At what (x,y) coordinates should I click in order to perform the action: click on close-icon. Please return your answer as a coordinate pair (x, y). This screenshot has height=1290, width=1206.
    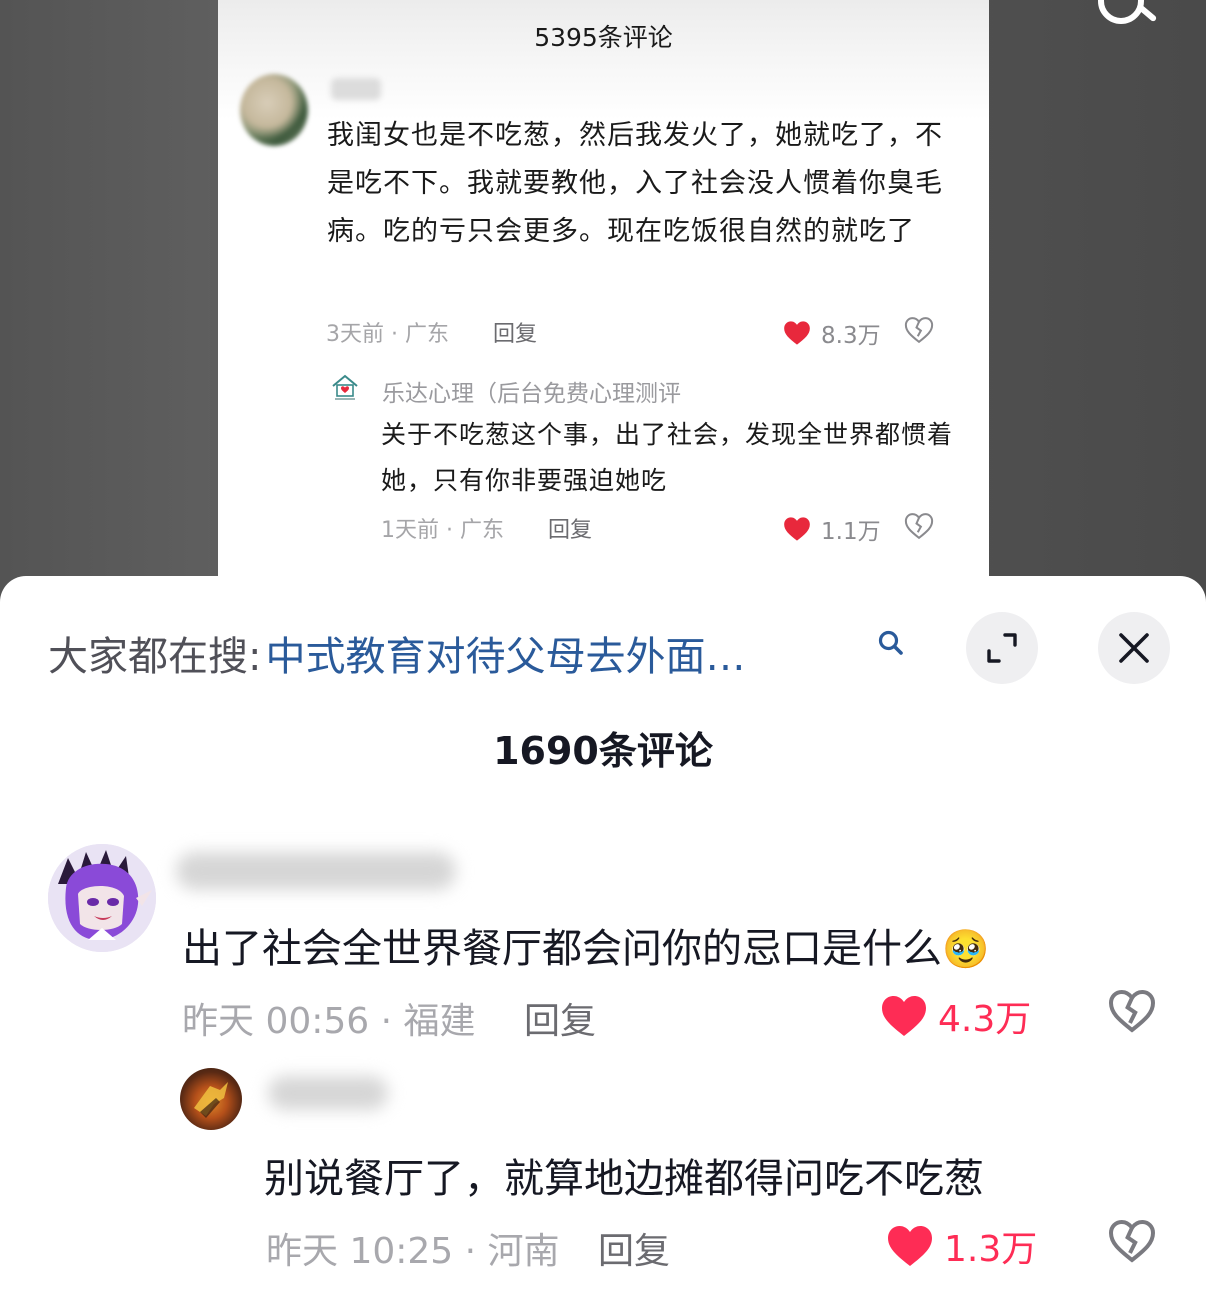
    Looking at the image, I should click on (1134, 648).